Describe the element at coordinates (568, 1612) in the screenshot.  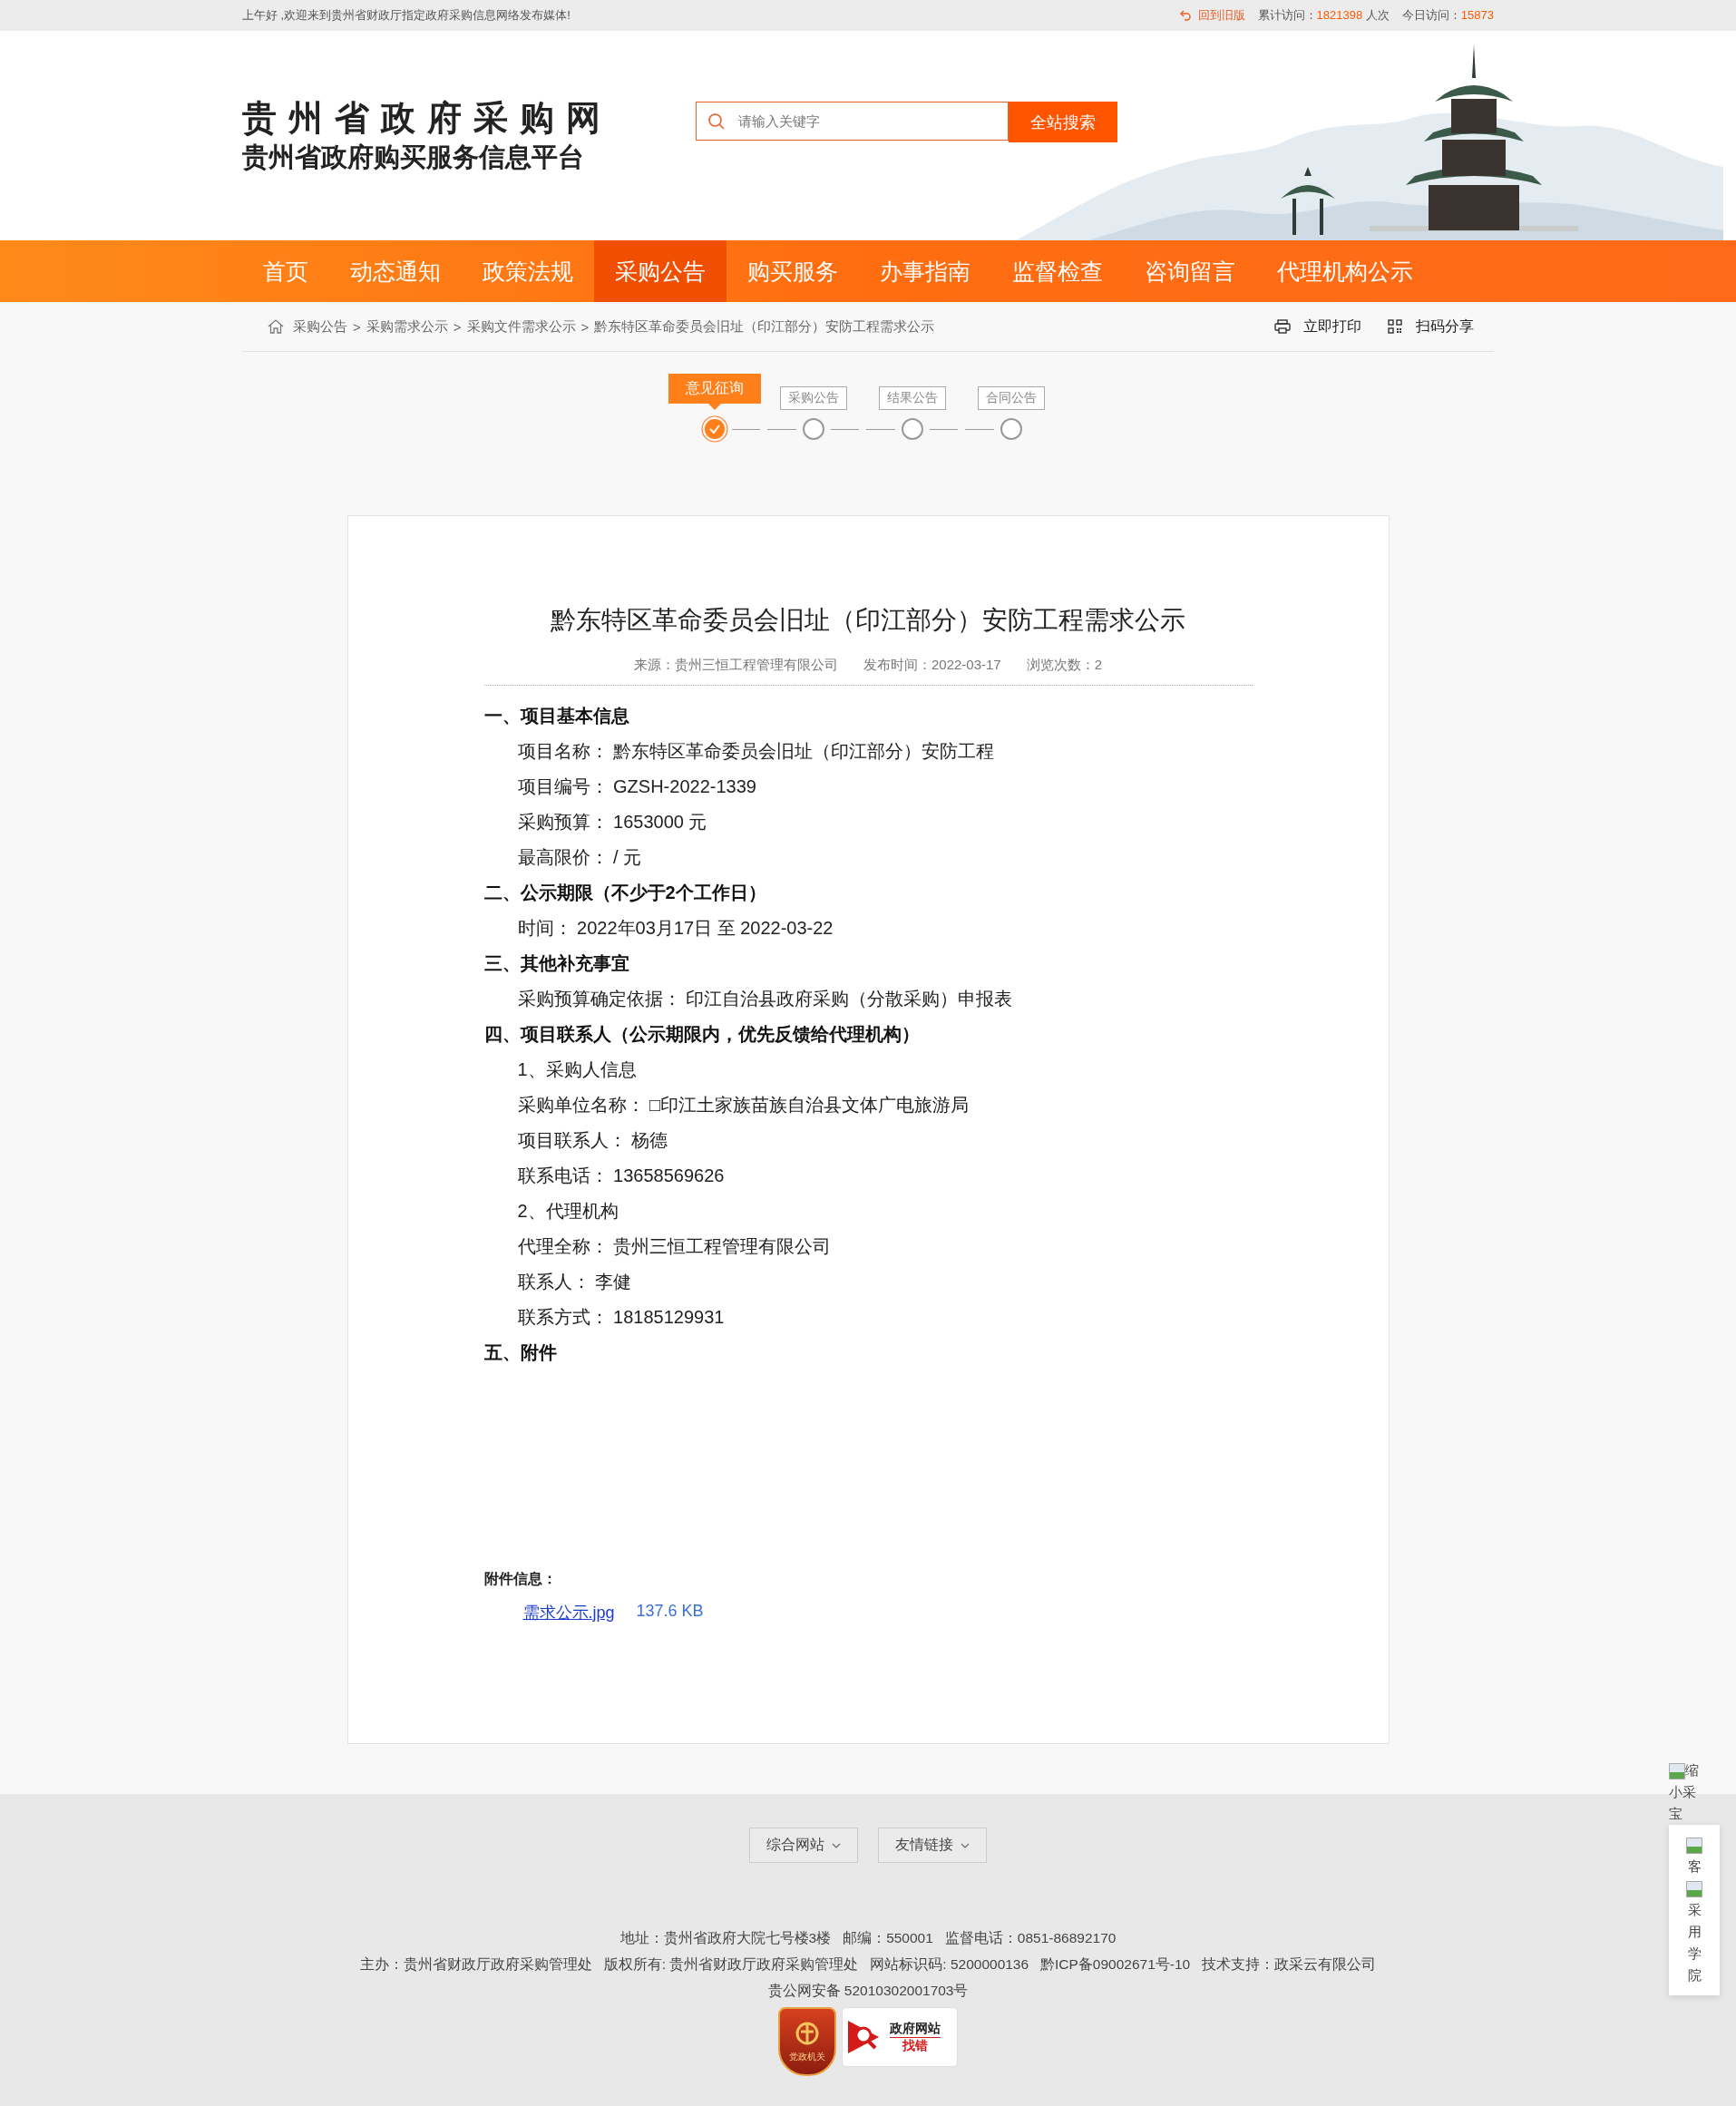
I see `attachment-link: 需求公示.jpg` at that location.